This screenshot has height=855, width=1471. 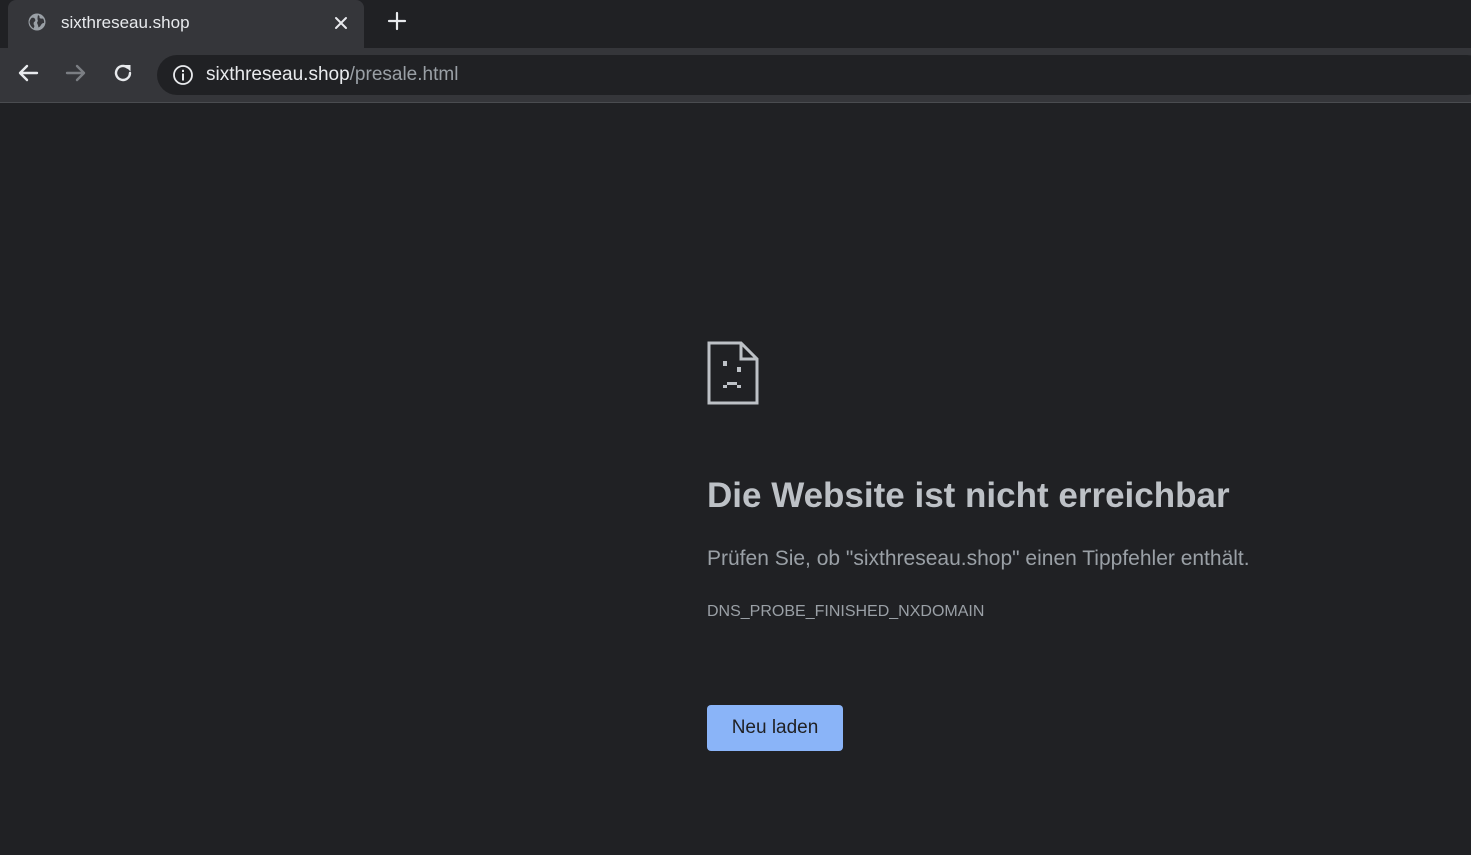 I want to click on tab-title: sixthreseau.shop, so click(x=125, y=22).